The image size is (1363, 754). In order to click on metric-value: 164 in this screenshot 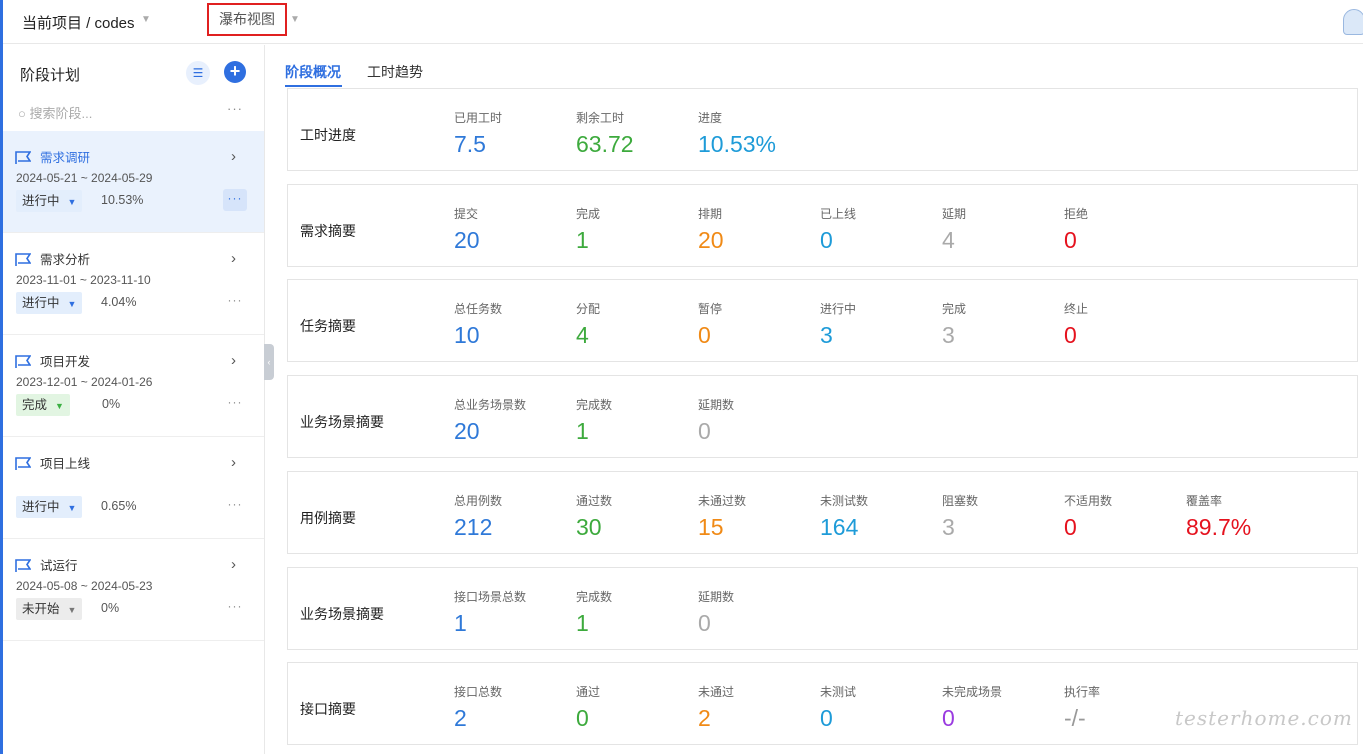, I will do `click(839, 526)`.